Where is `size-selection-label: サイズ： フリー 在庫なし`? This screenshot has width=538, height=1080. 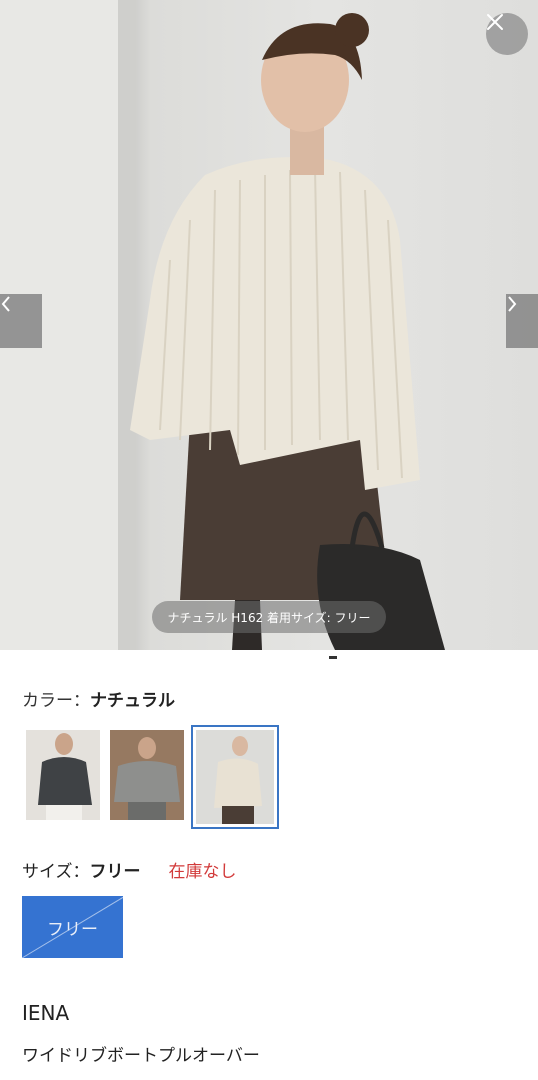 size-selection-label: サイズ： フリー 在庫なし is located at coordinates (129, 869).